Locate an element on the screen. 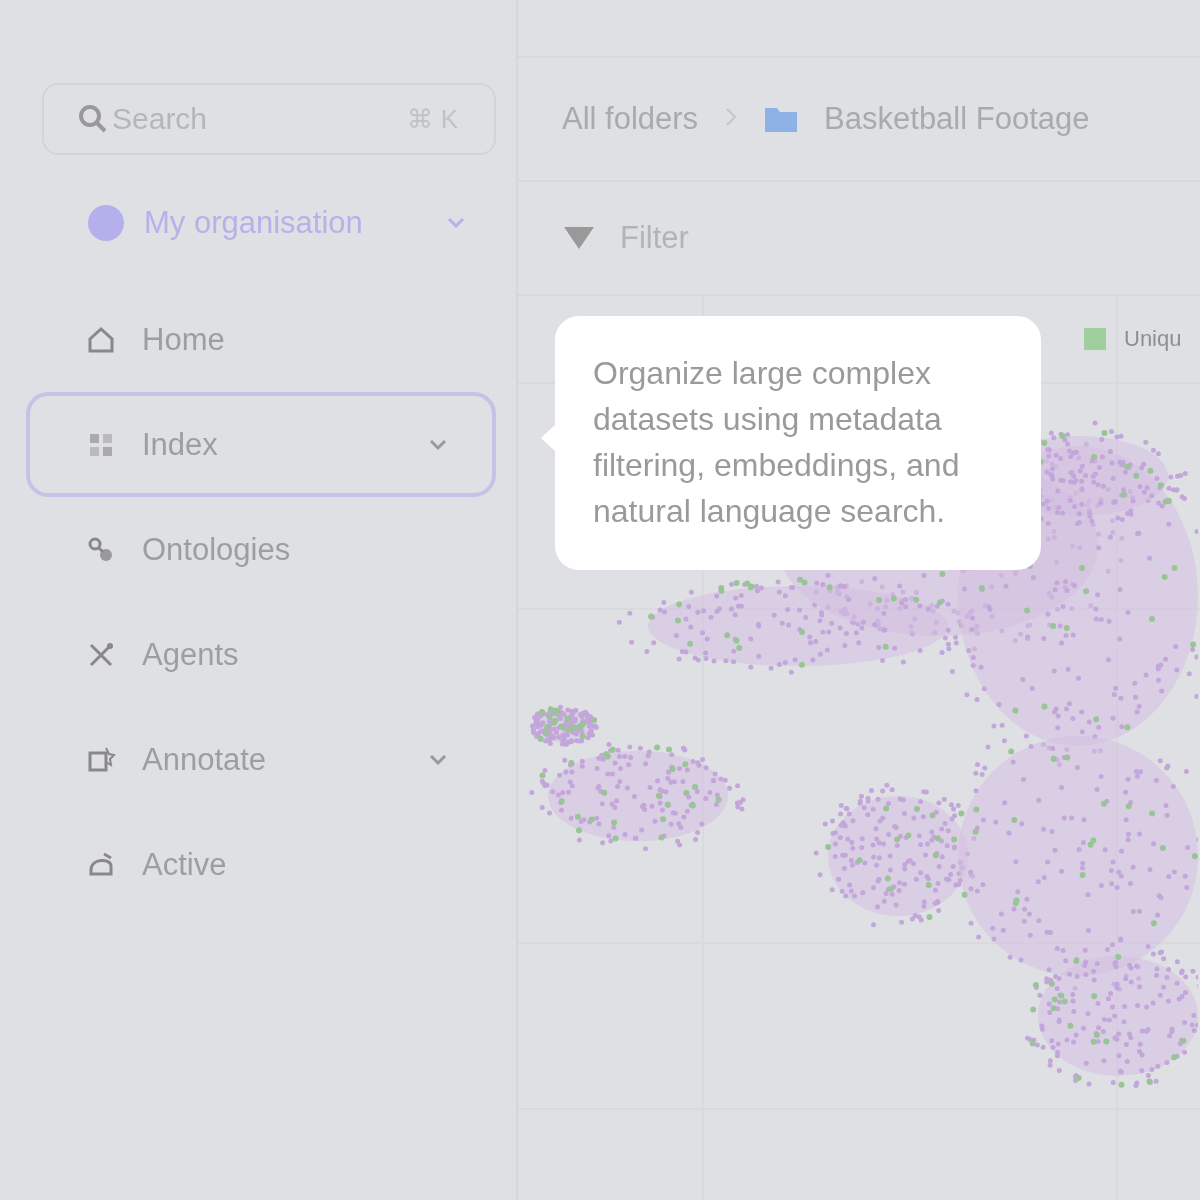 This screenshot has height=1200, width=1200. nav-icon is located at coordinates (101, 339).